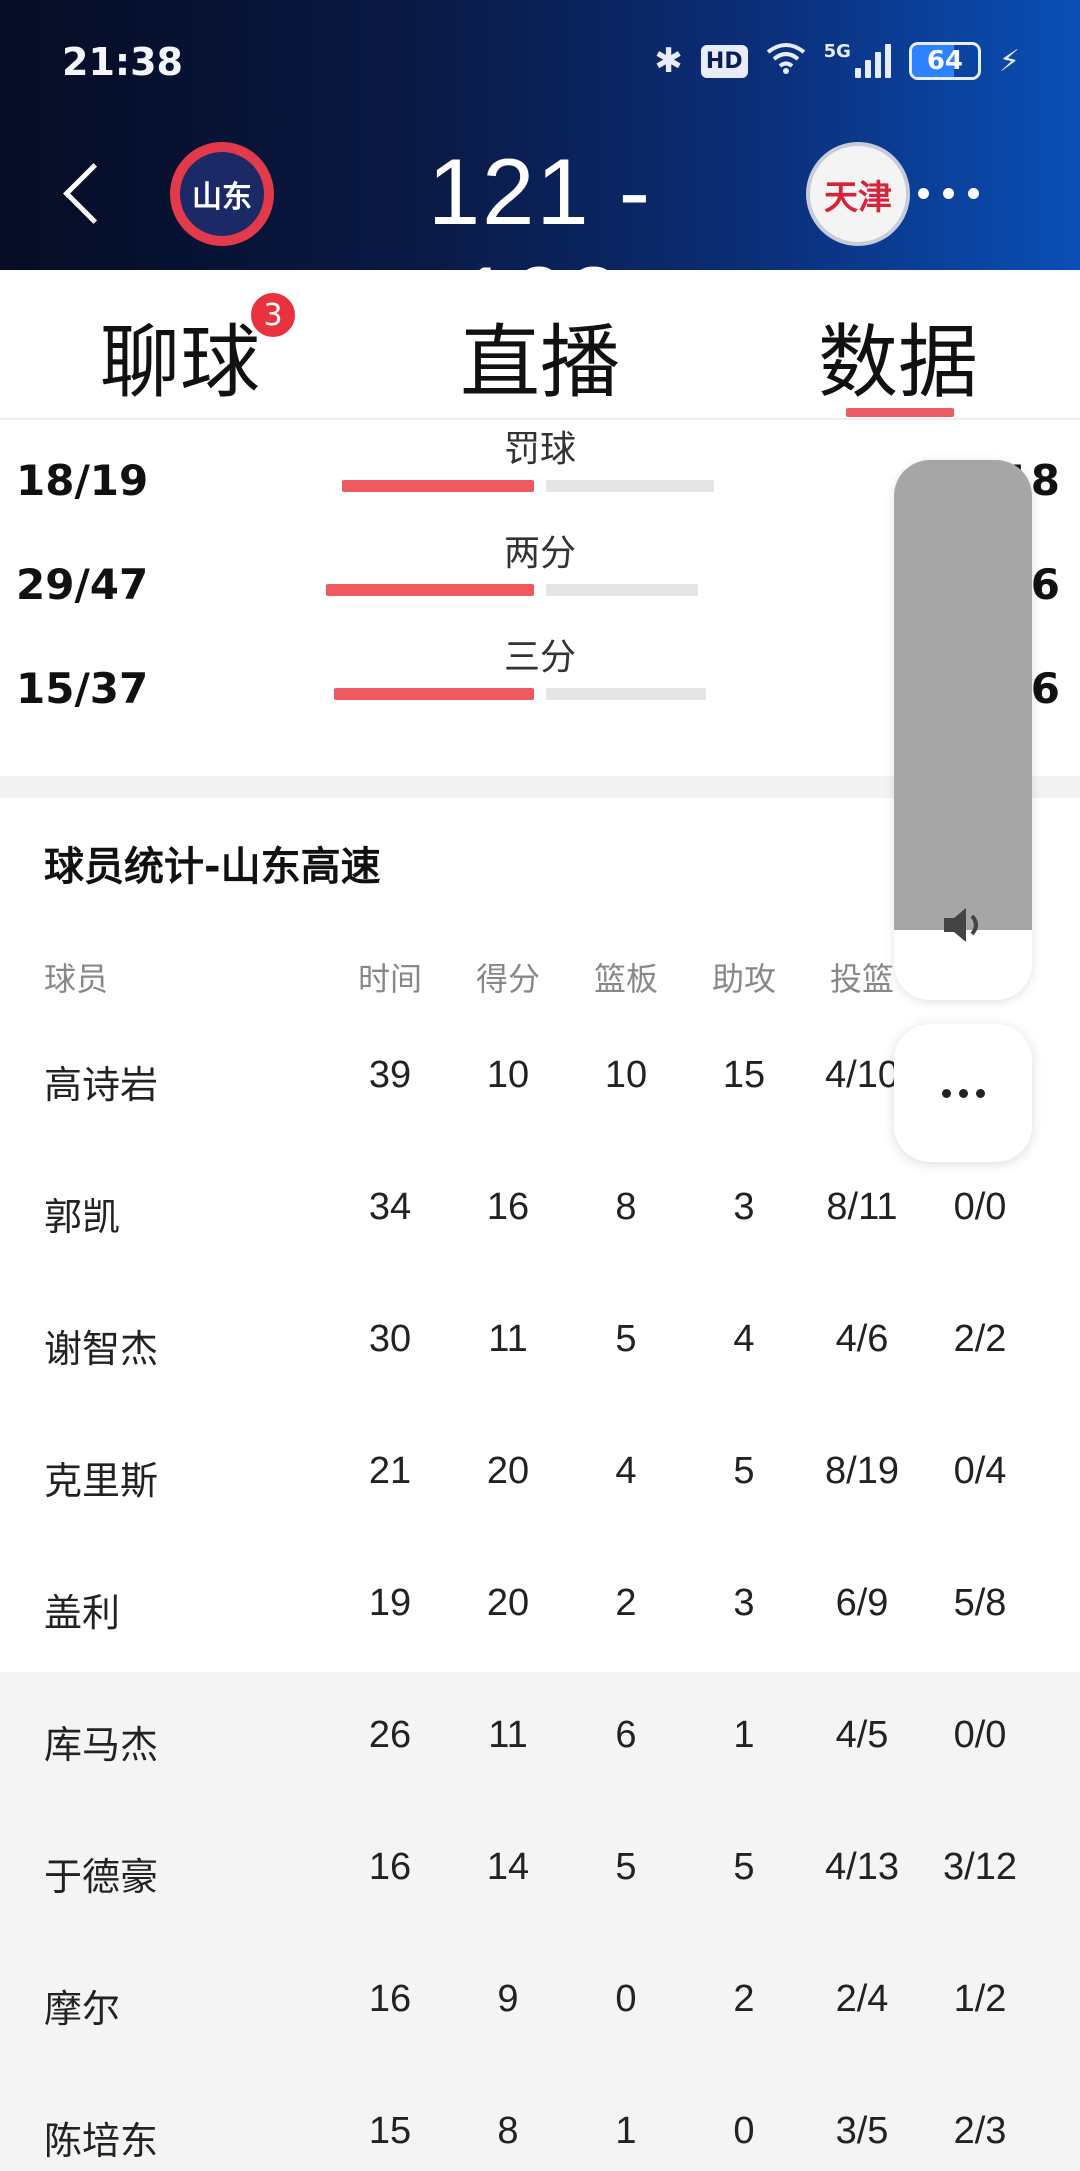 The image size is (1080, 2171). Describe the element at coordinates (626, 1207) in the screenshot. I see `cell-rebounds: 8` at that location.